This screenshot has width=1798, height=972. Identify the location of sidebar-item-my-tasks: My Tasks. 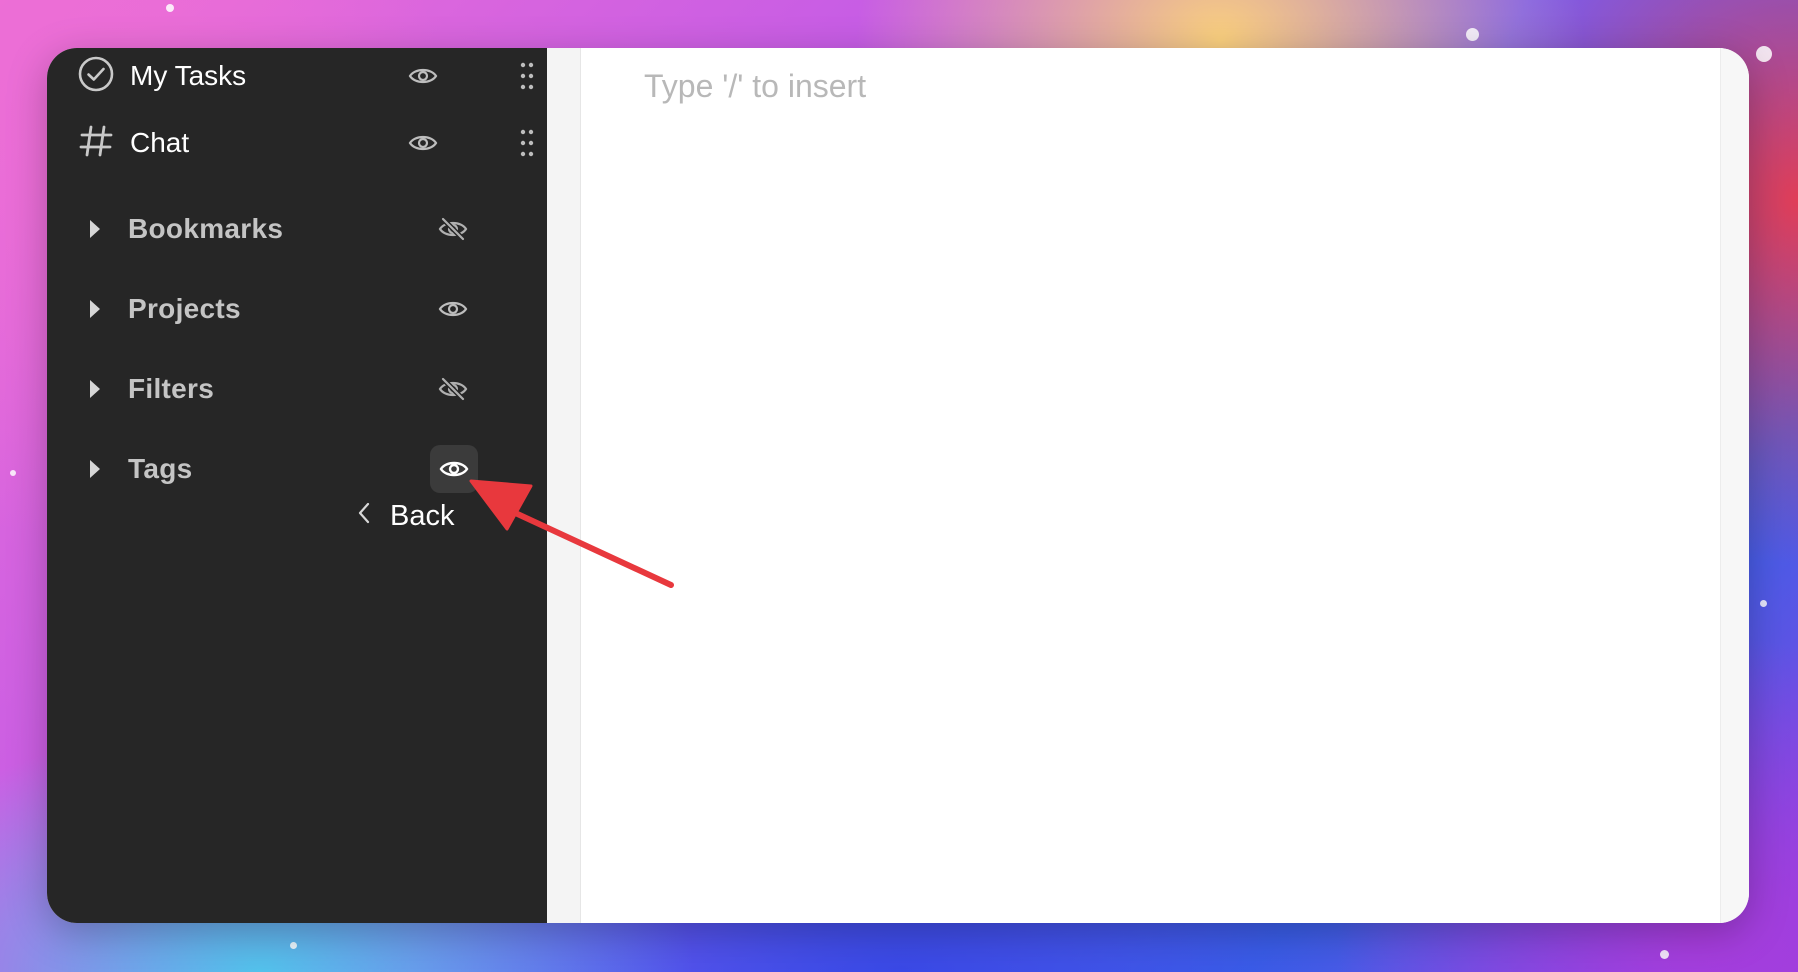
(297, 76).